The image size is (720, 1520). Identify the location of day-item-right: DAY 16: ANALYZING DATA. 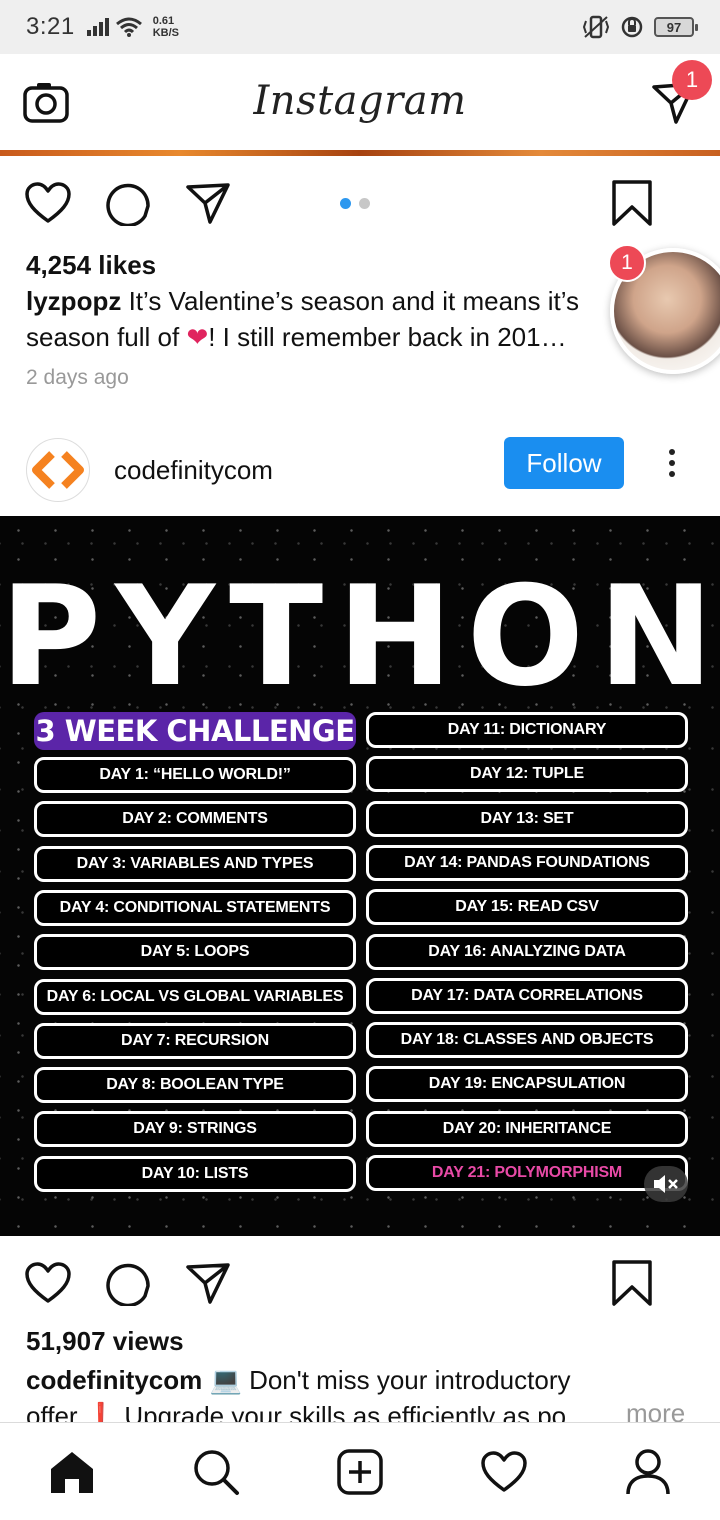
(527, 952).